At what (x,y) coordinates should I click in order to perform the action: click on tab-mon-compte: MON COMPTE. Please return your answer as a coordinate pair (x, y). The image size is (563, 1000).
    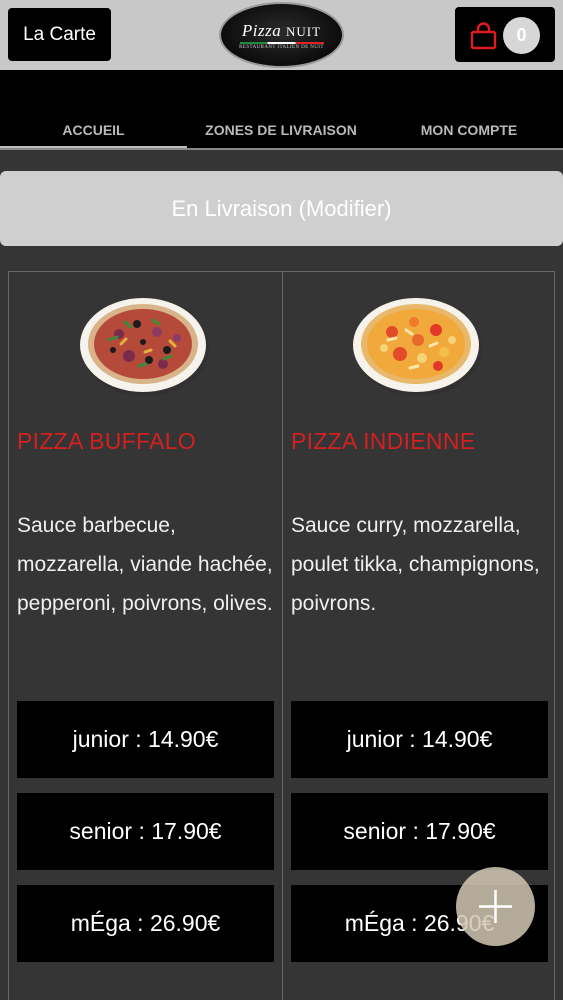
    Looking at the image, I should click on (469, 135).